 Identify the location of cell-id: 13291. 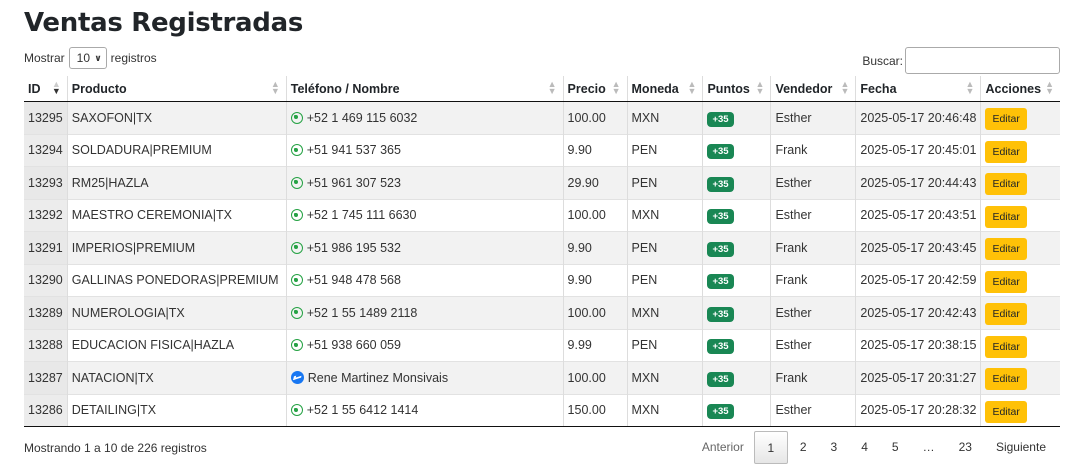
(46, 247).